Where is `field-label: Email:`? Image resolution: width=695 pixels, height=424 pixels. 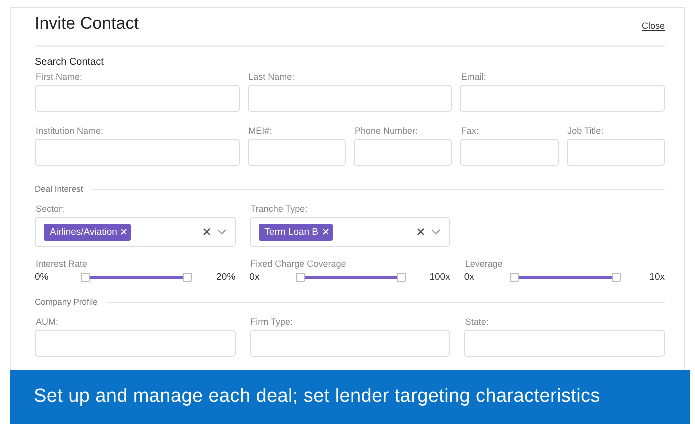
field-label: Email: is located at coordinates (474, 77).